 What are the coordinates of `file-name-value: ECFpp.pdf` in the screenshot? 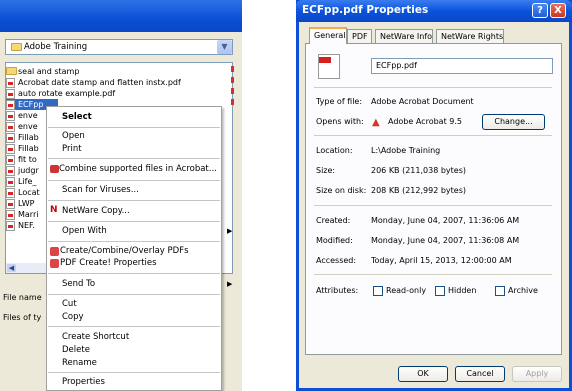 It's located at (396, 65).